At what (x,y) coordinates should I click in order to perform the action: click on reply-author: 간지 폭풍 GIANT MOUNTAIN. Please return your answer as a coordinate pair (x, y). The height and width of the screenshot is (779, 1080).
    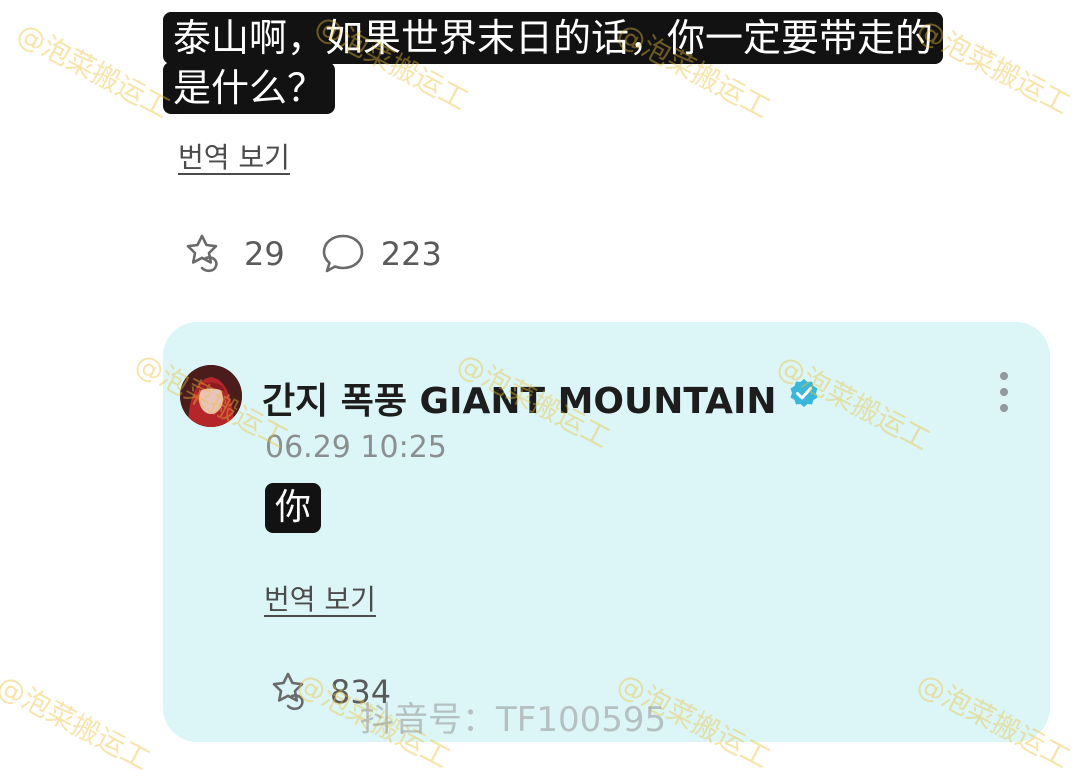
    Looking at the image, I should click on (541, 398).